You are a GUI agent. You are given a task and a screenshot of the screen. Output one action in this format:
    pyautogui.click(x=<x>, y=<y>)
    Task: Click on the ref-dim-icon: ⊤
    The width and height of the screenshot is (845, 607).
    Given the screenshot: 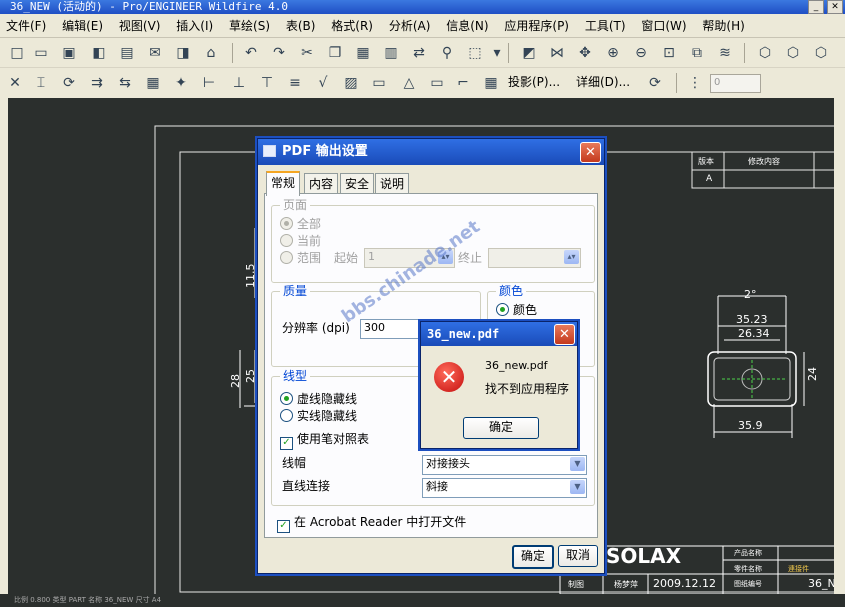 What is the action you would take?
    pyautogui.click(x=267, y=83)
    